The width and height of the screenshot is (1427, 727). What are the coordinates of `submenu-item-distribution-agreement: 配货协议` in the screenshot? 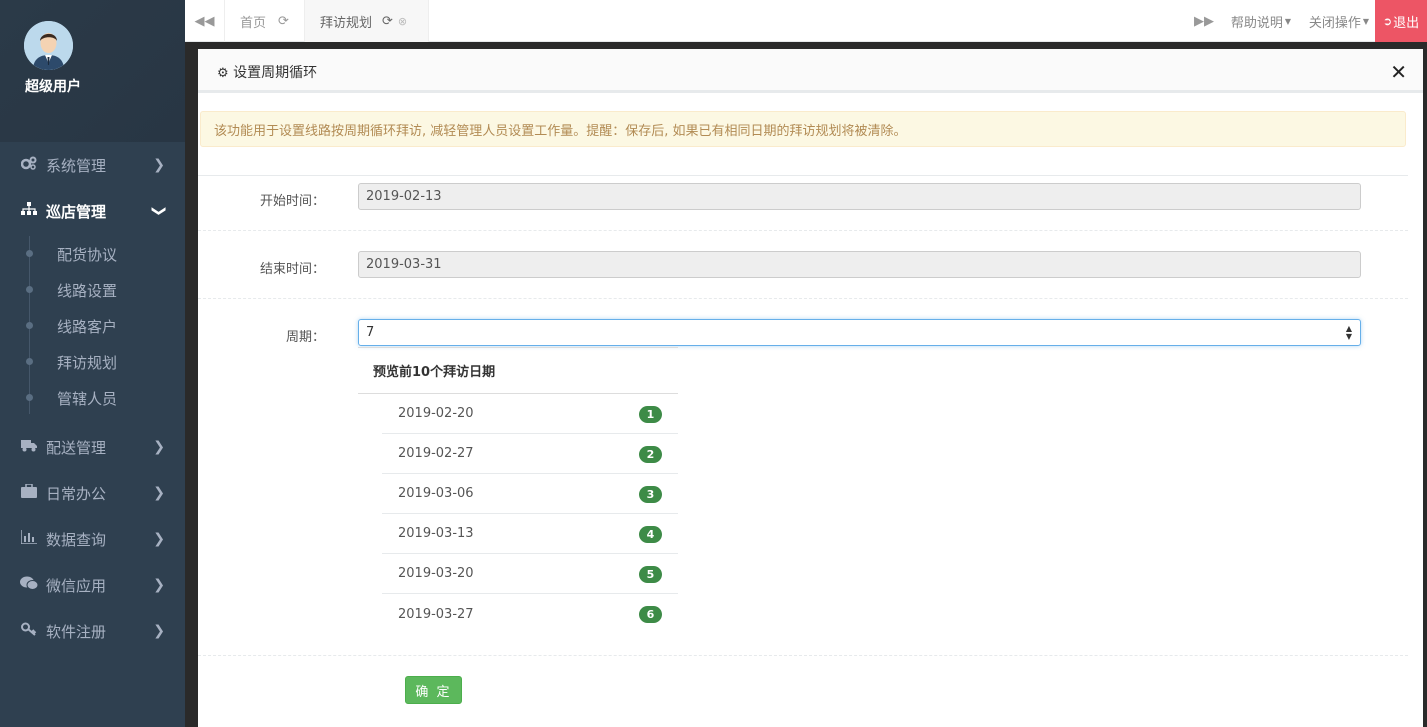 It's located at (92, 254).